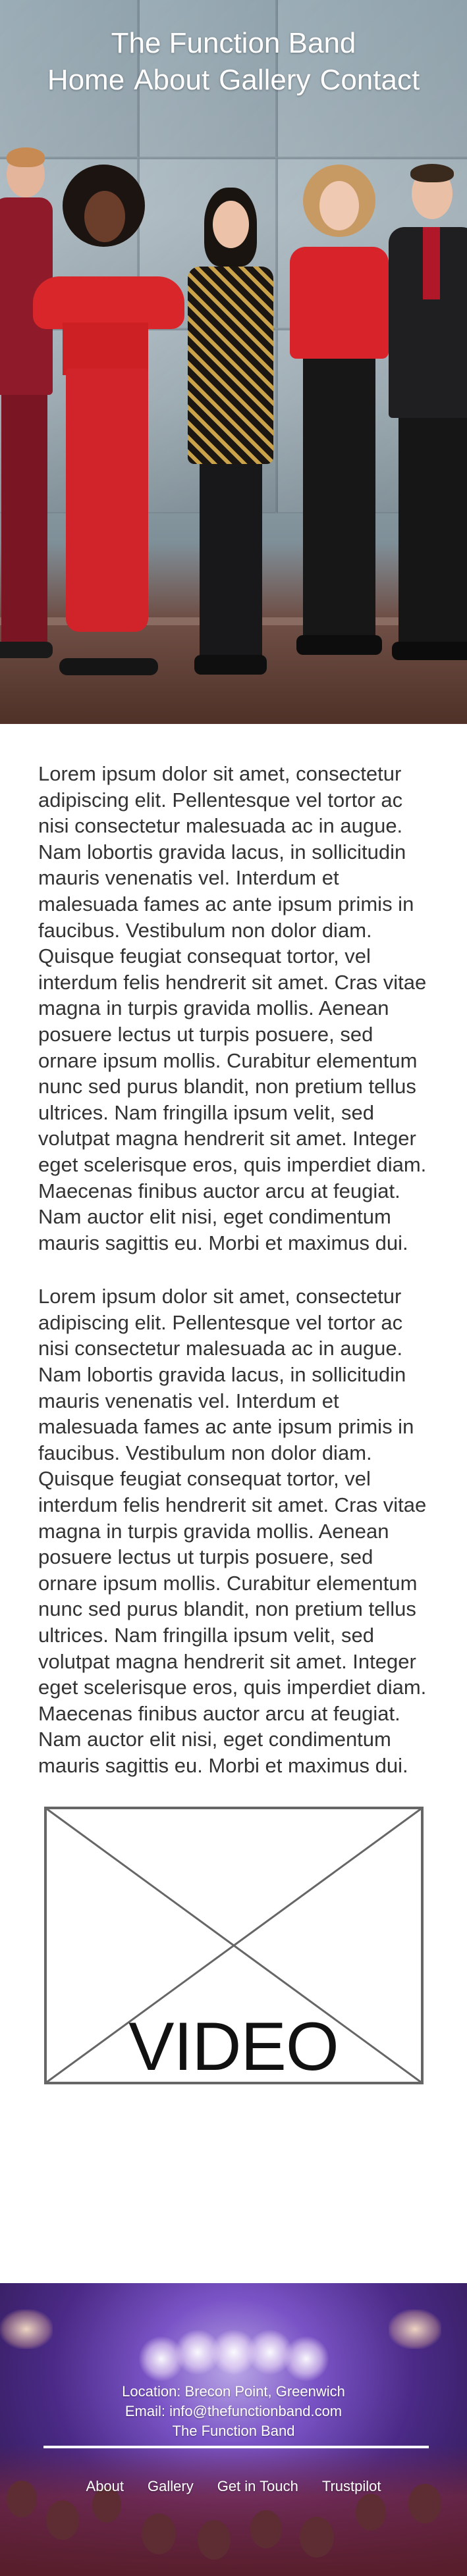 The height and width of the screenshot is (2576, 467). Describe the element at coordinates (264, 80) in the screenshot. I see `nav-gallery: Gallery` at that location.